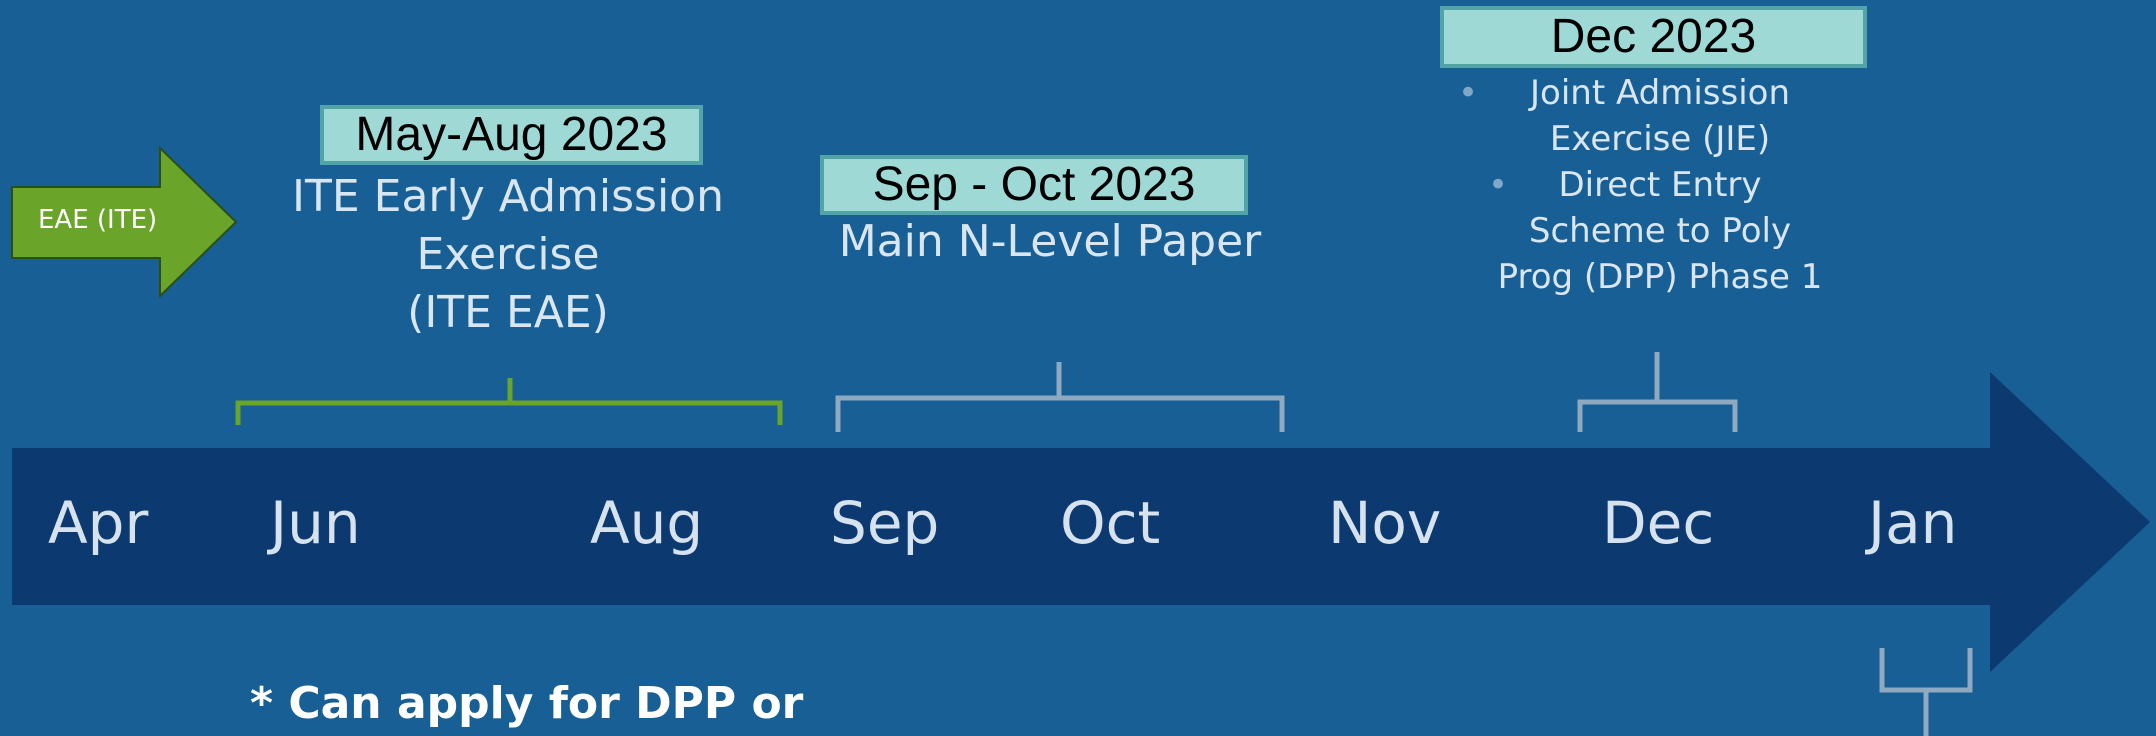 The height and width of the screenshot is (736, 2156). I want to click on phase-desc-line: ITE Early Admission, so click(508, 196).